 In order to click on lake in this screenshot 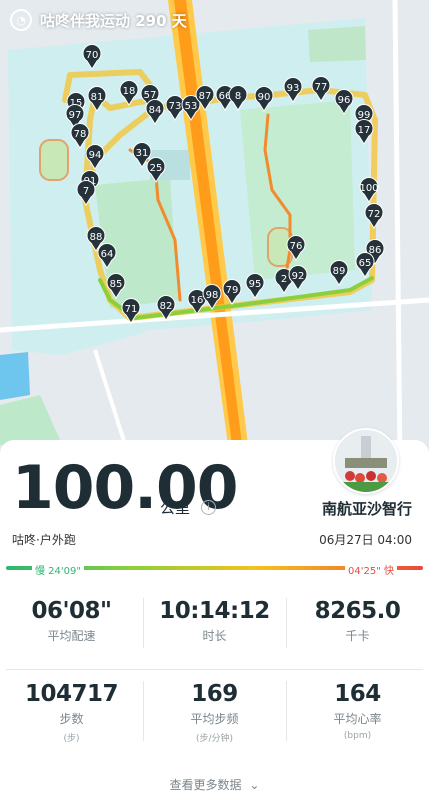, I will do `click(15, 376)`.